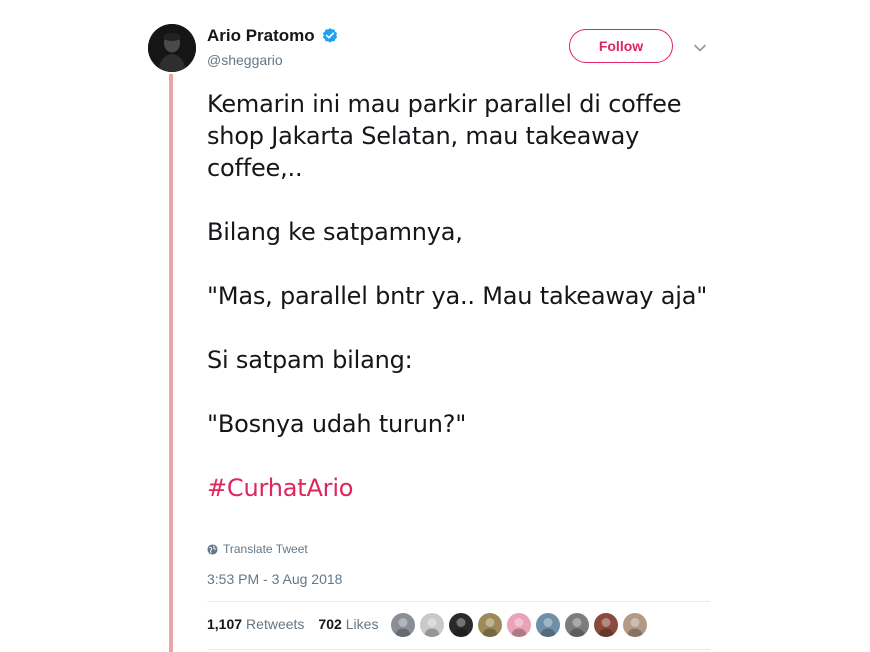 Image resolution: width=870 pixels, height=652 pixels. I want to click on tweet-paragraph: "Bosnya udah turun?", so click(337, 424).